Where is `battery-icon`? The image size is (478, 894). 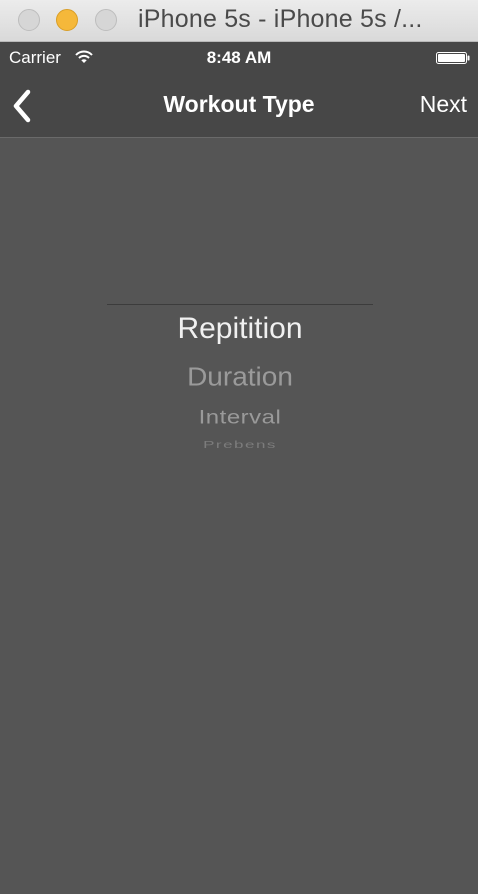
battery-icon is located at coordinates (453, 58).